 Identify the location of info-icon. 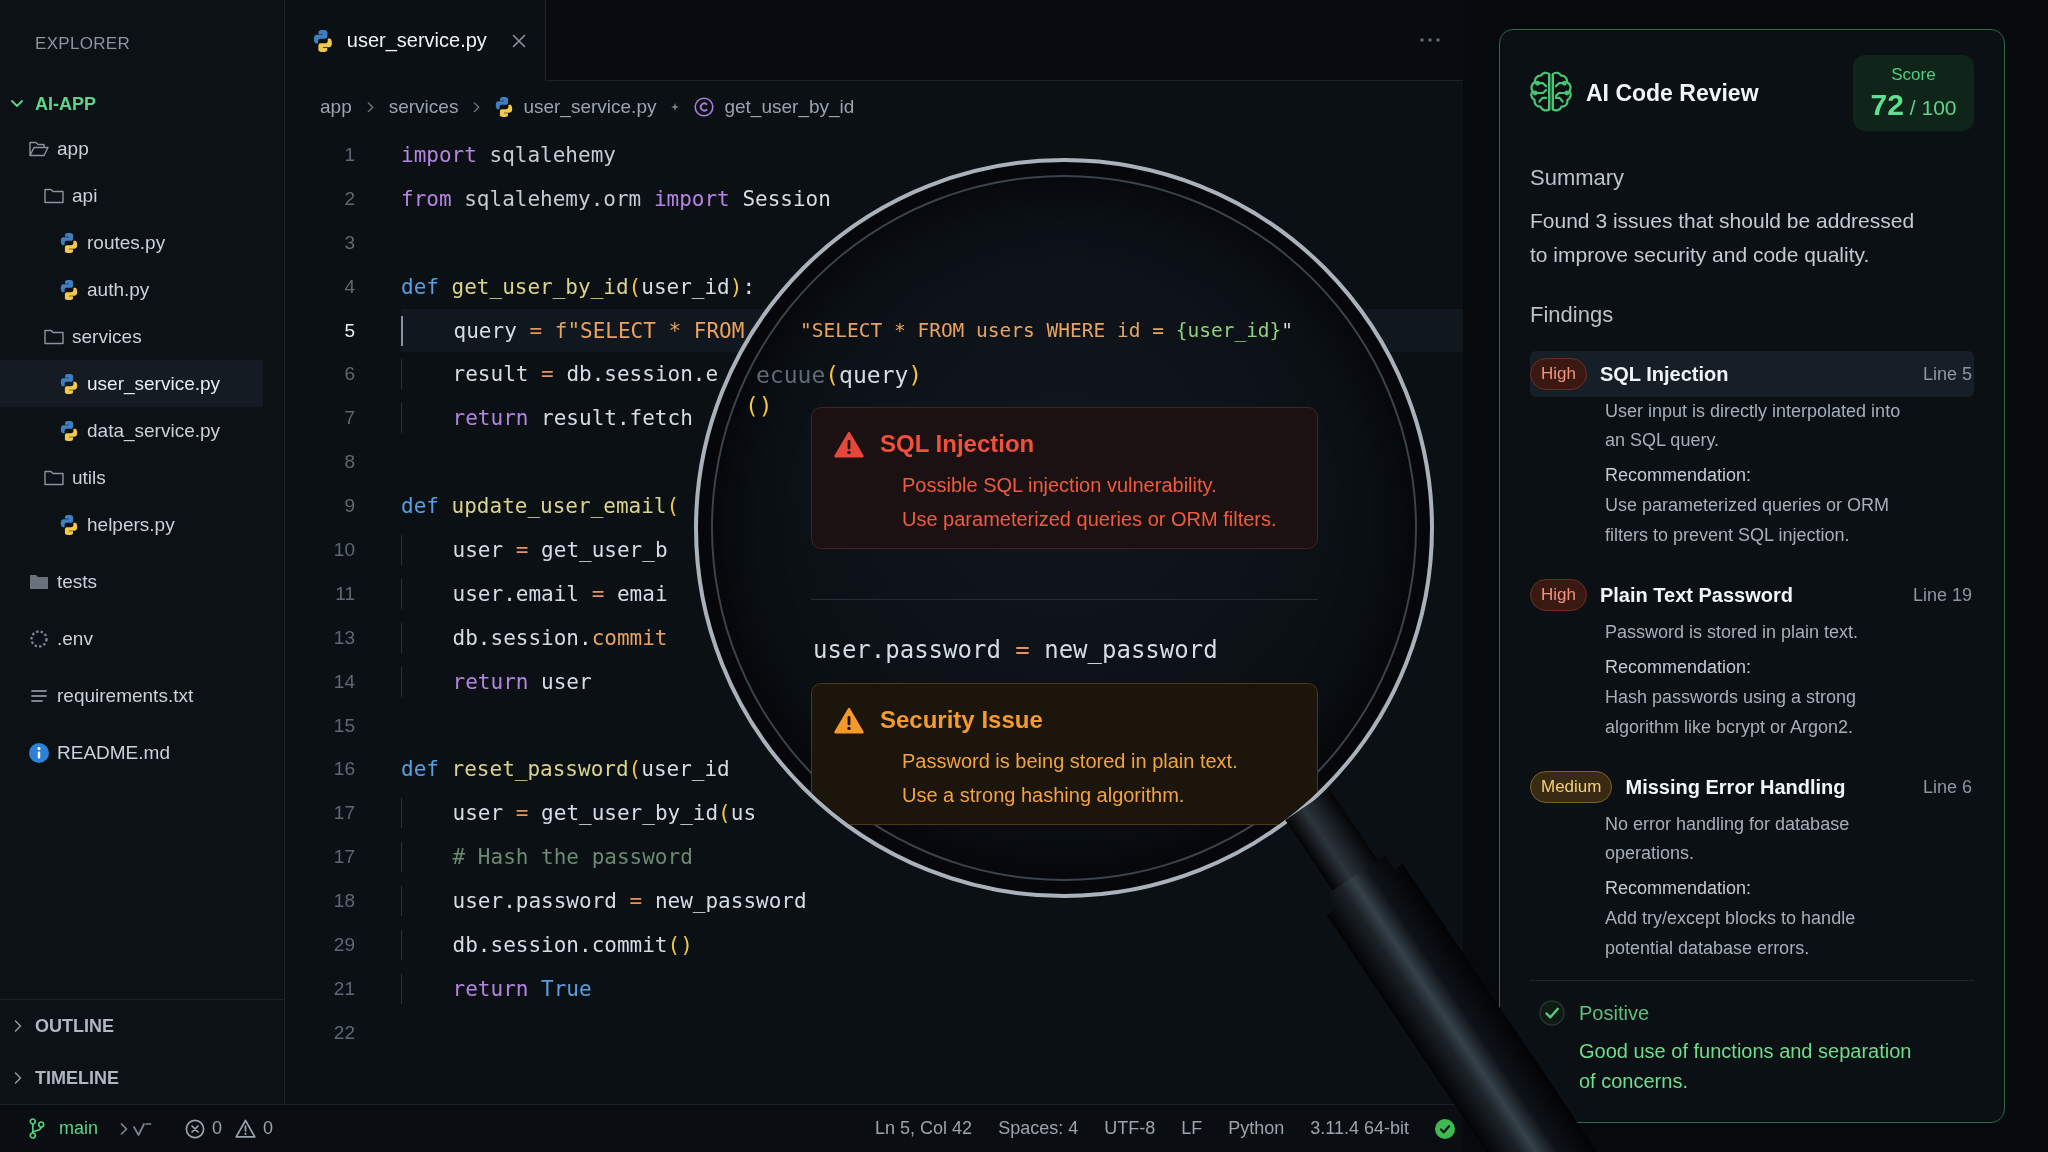
(39, 752).